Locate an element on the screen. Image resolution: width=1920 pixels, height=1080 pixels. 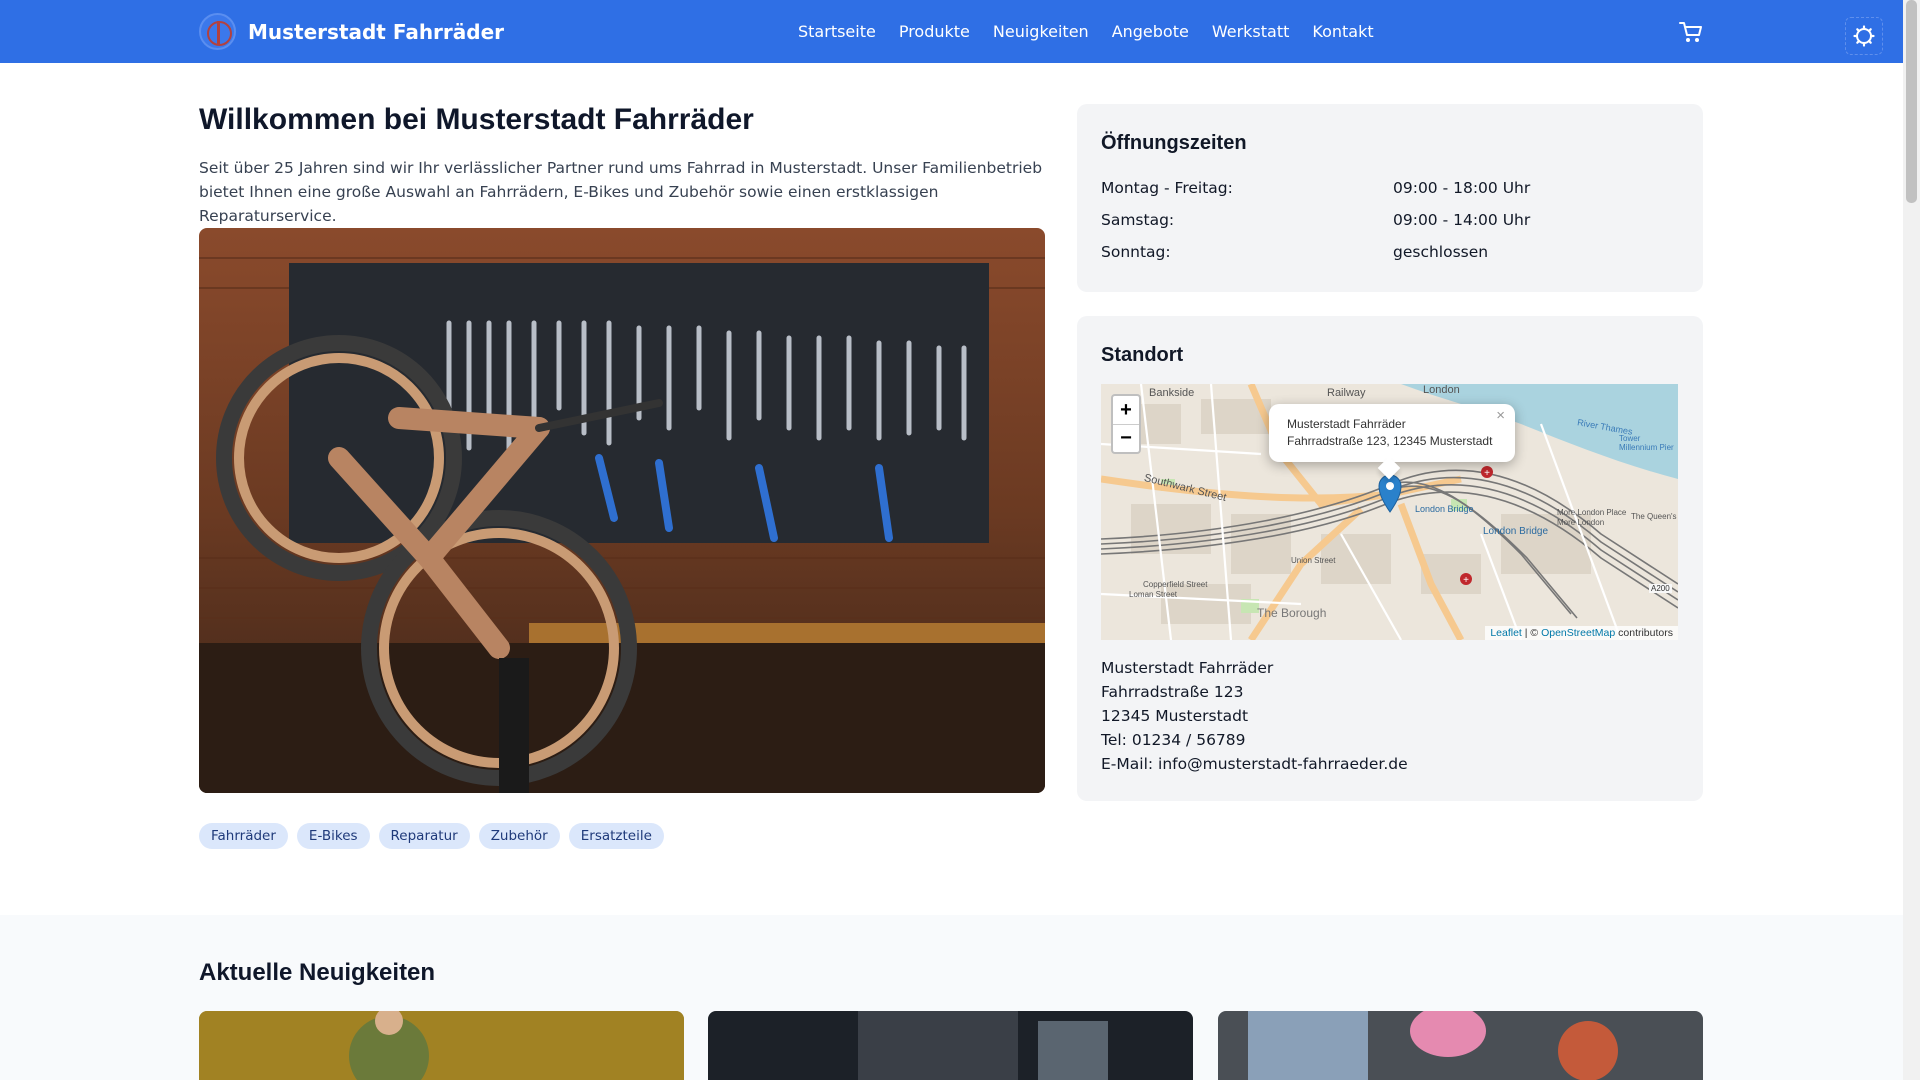
tag-zubehoer: Zubehör is located at coordinates (519, 836).